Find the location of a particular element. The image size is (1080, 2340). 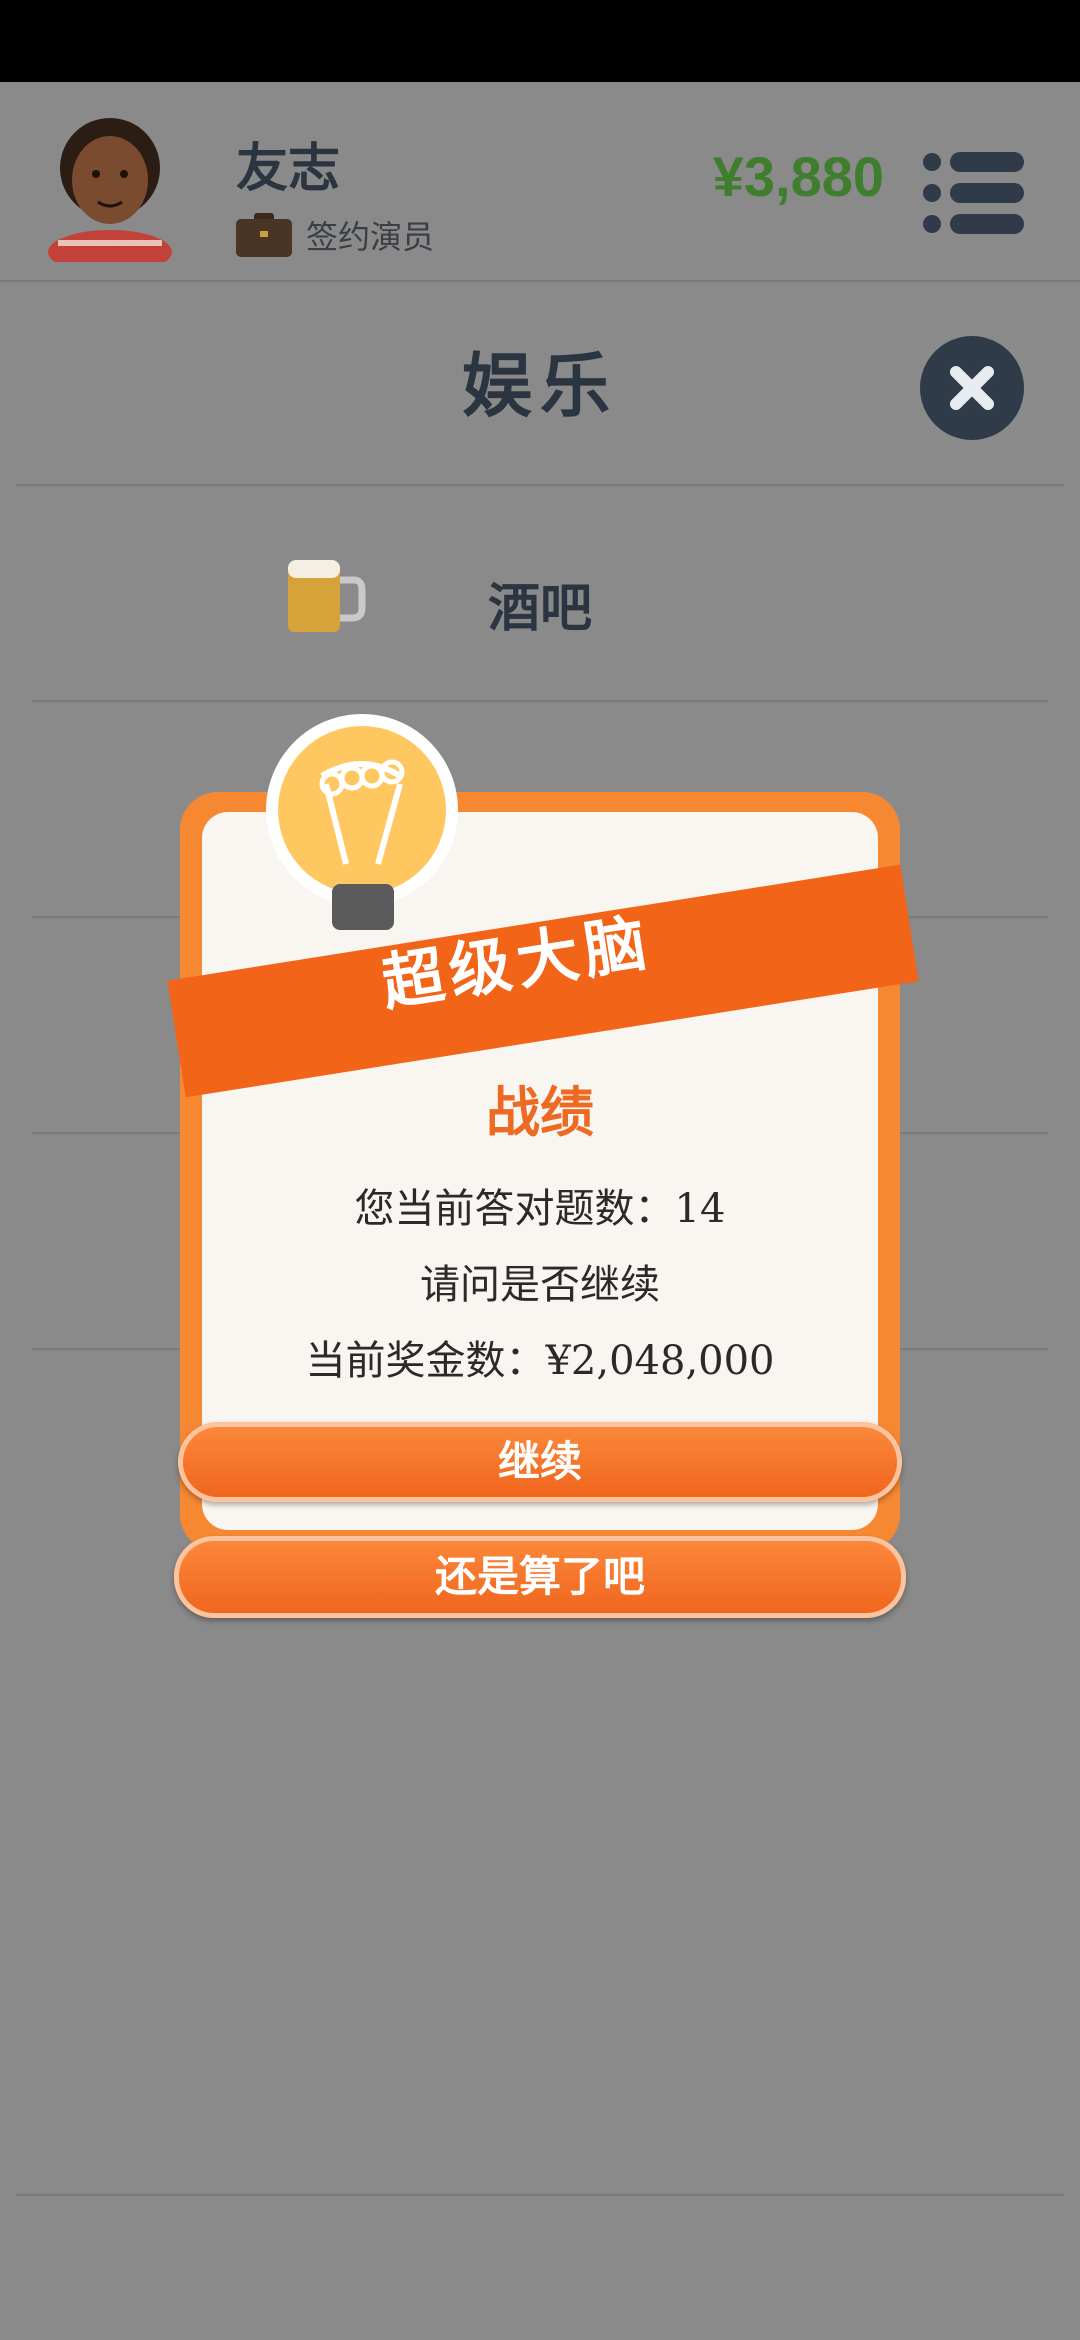

dialog-heading: 战绩 is located at coordinates (540, 1112).